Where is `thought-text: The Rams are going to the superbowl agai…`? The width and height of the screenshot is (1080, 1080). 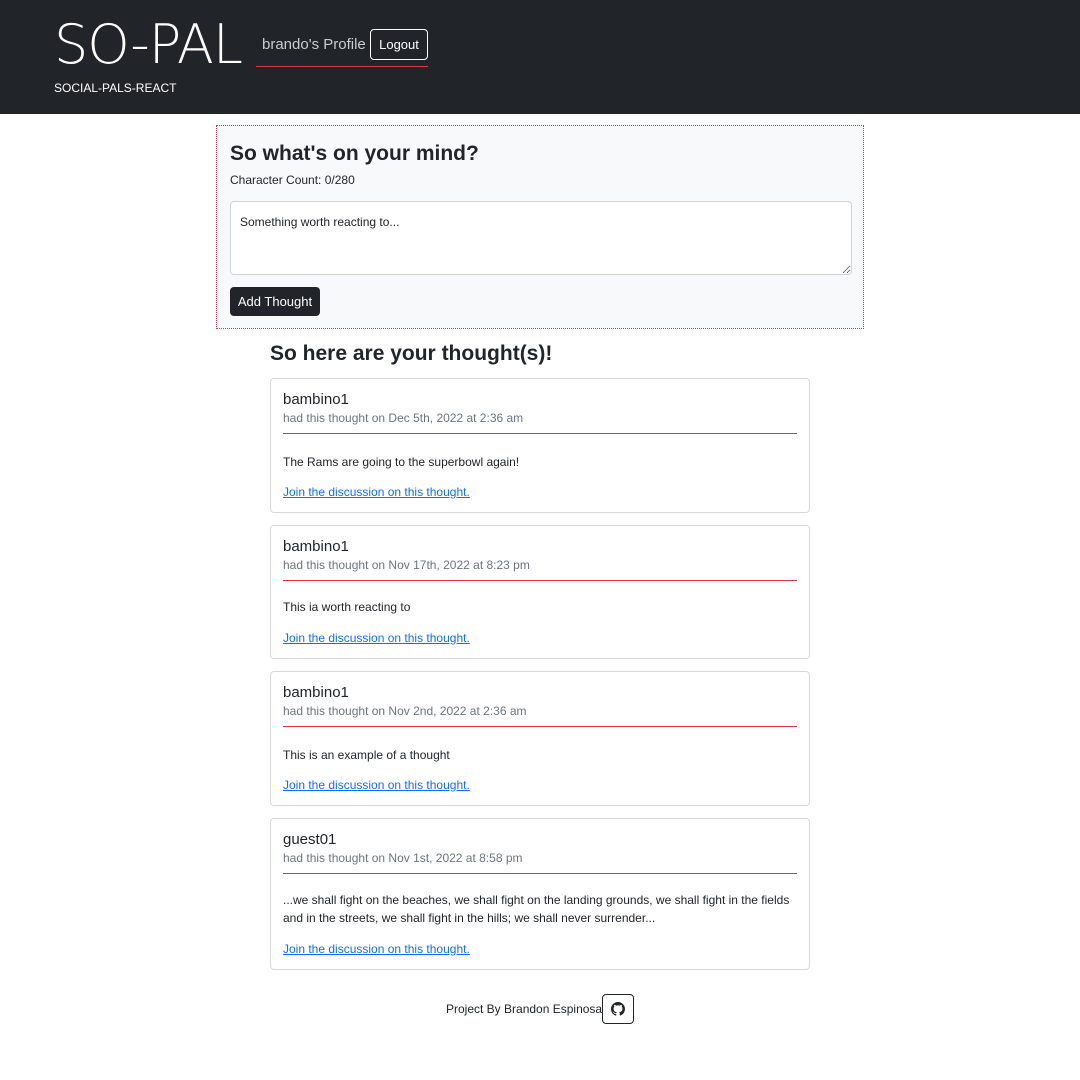
thought-text: The Rams are going to the superbowl agai… is located at coordinates (401, 462).